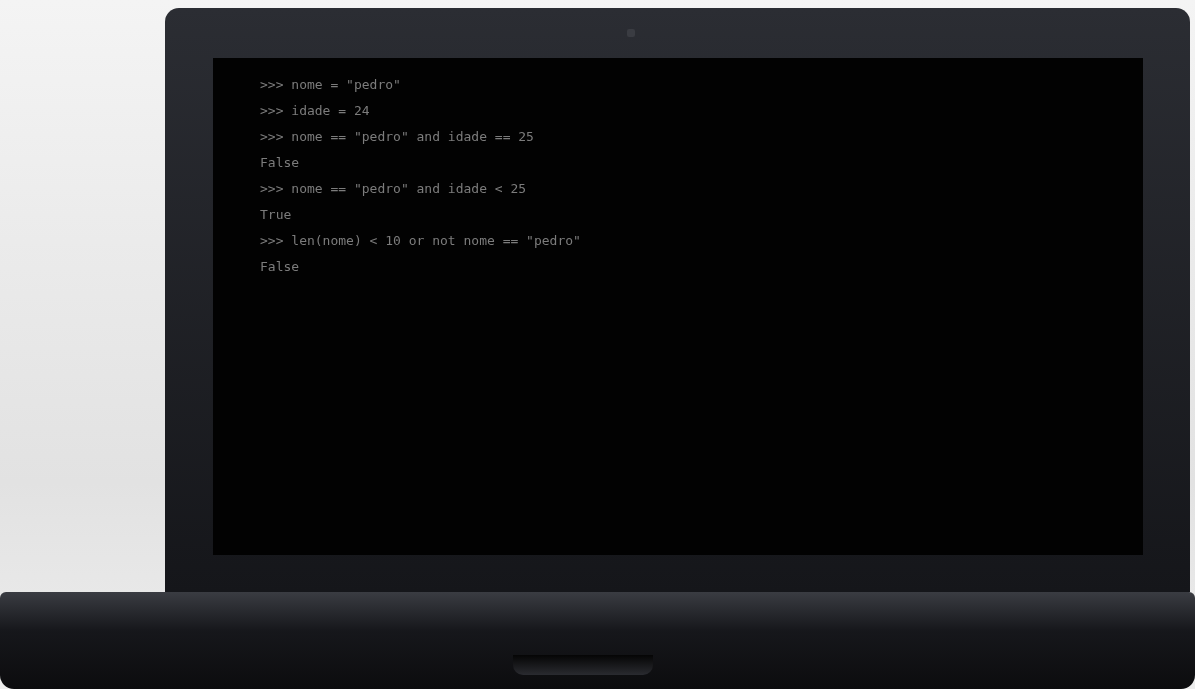 The image size is (1195, 689). Describe the element at coordinates (397, 137) in the screenshot. I see `terminal-line: >>> nome == "pedro" and idade == 25` at that location.